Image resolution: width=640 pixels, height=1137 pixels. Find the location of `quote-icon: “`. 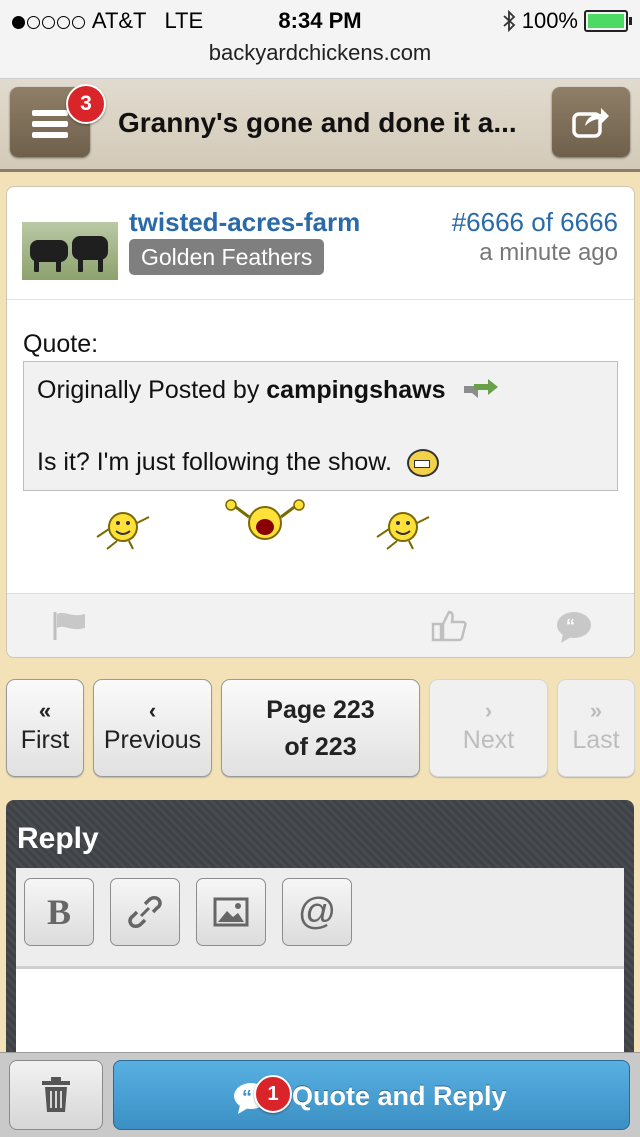

quote-icon: “ is located at coordinates (574, 627).